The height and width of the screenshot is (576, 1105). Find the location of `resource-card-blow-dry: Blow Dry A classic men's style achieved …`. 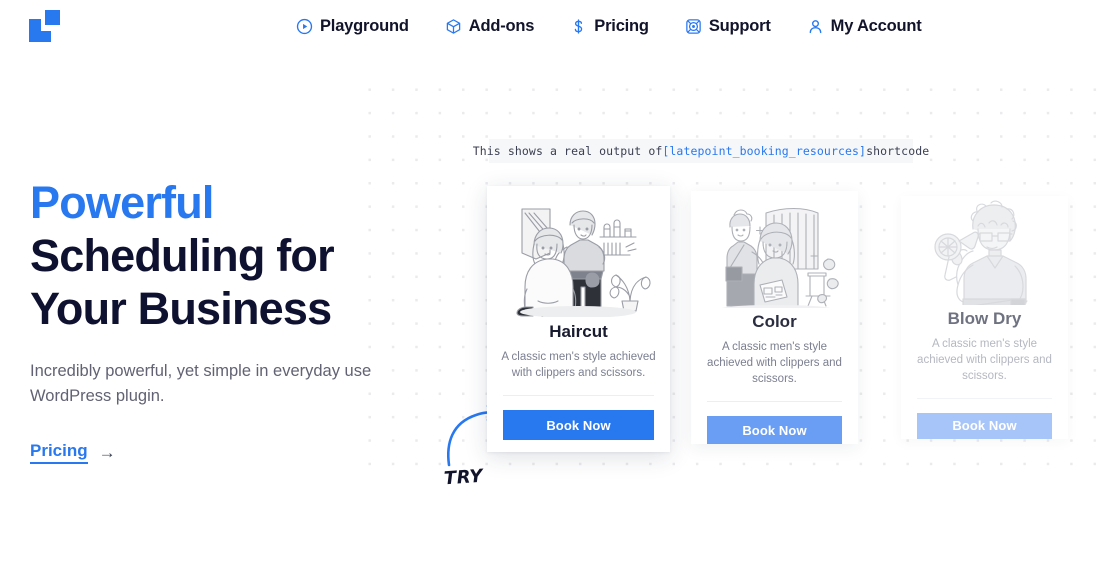

resource-card-blow-dry: Blow Dry A classic men's style achieved … is located at coordinates (984, 317).